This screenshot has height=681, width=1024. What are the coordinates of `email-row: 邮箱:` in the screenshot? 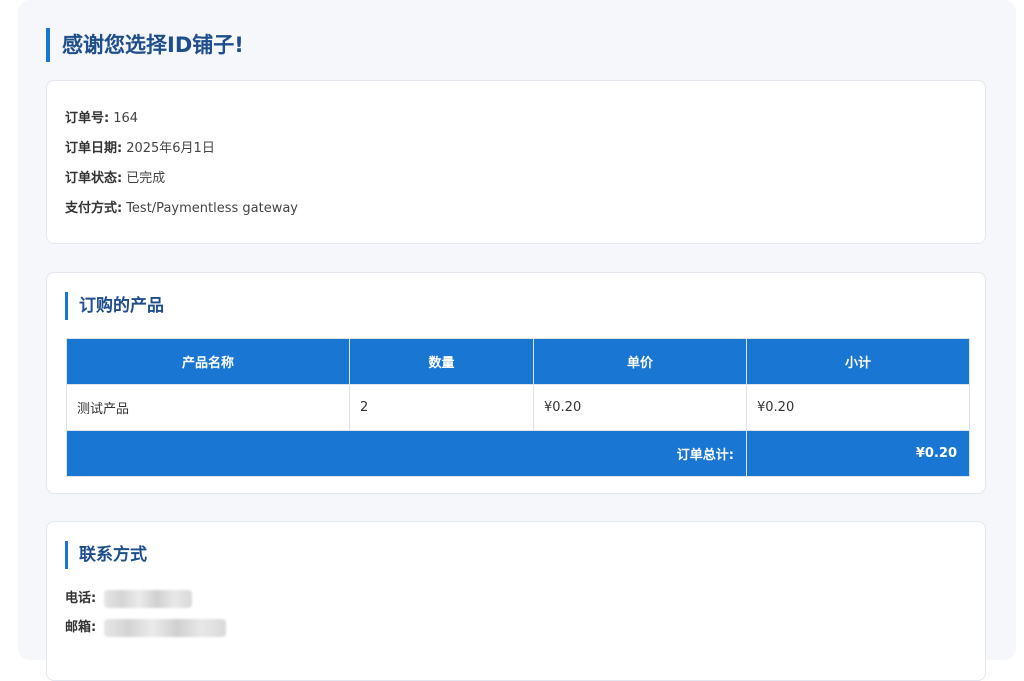 It's located at (146, 628).